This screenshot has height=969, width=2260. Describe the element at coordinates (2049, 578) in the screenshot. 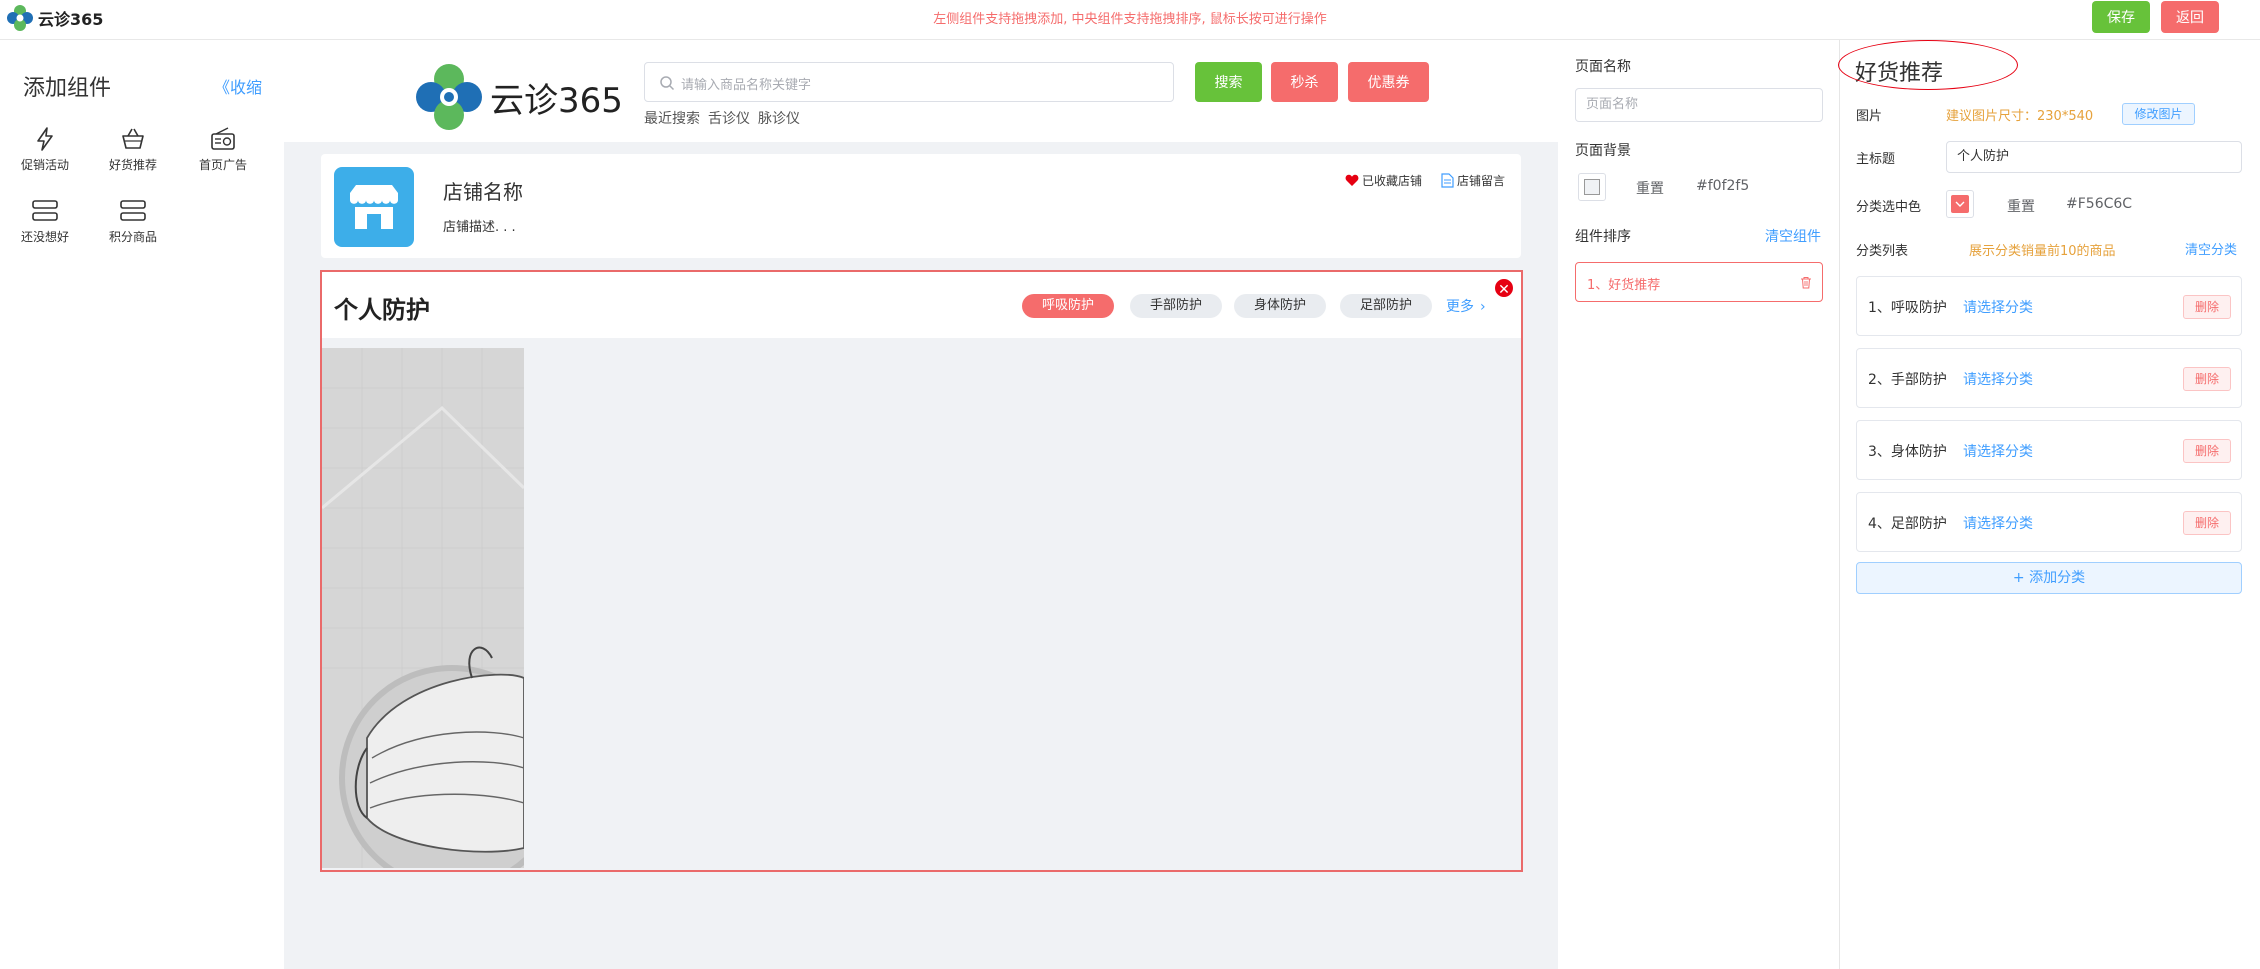

I see `add-category-button: + 添加分类` at that location.